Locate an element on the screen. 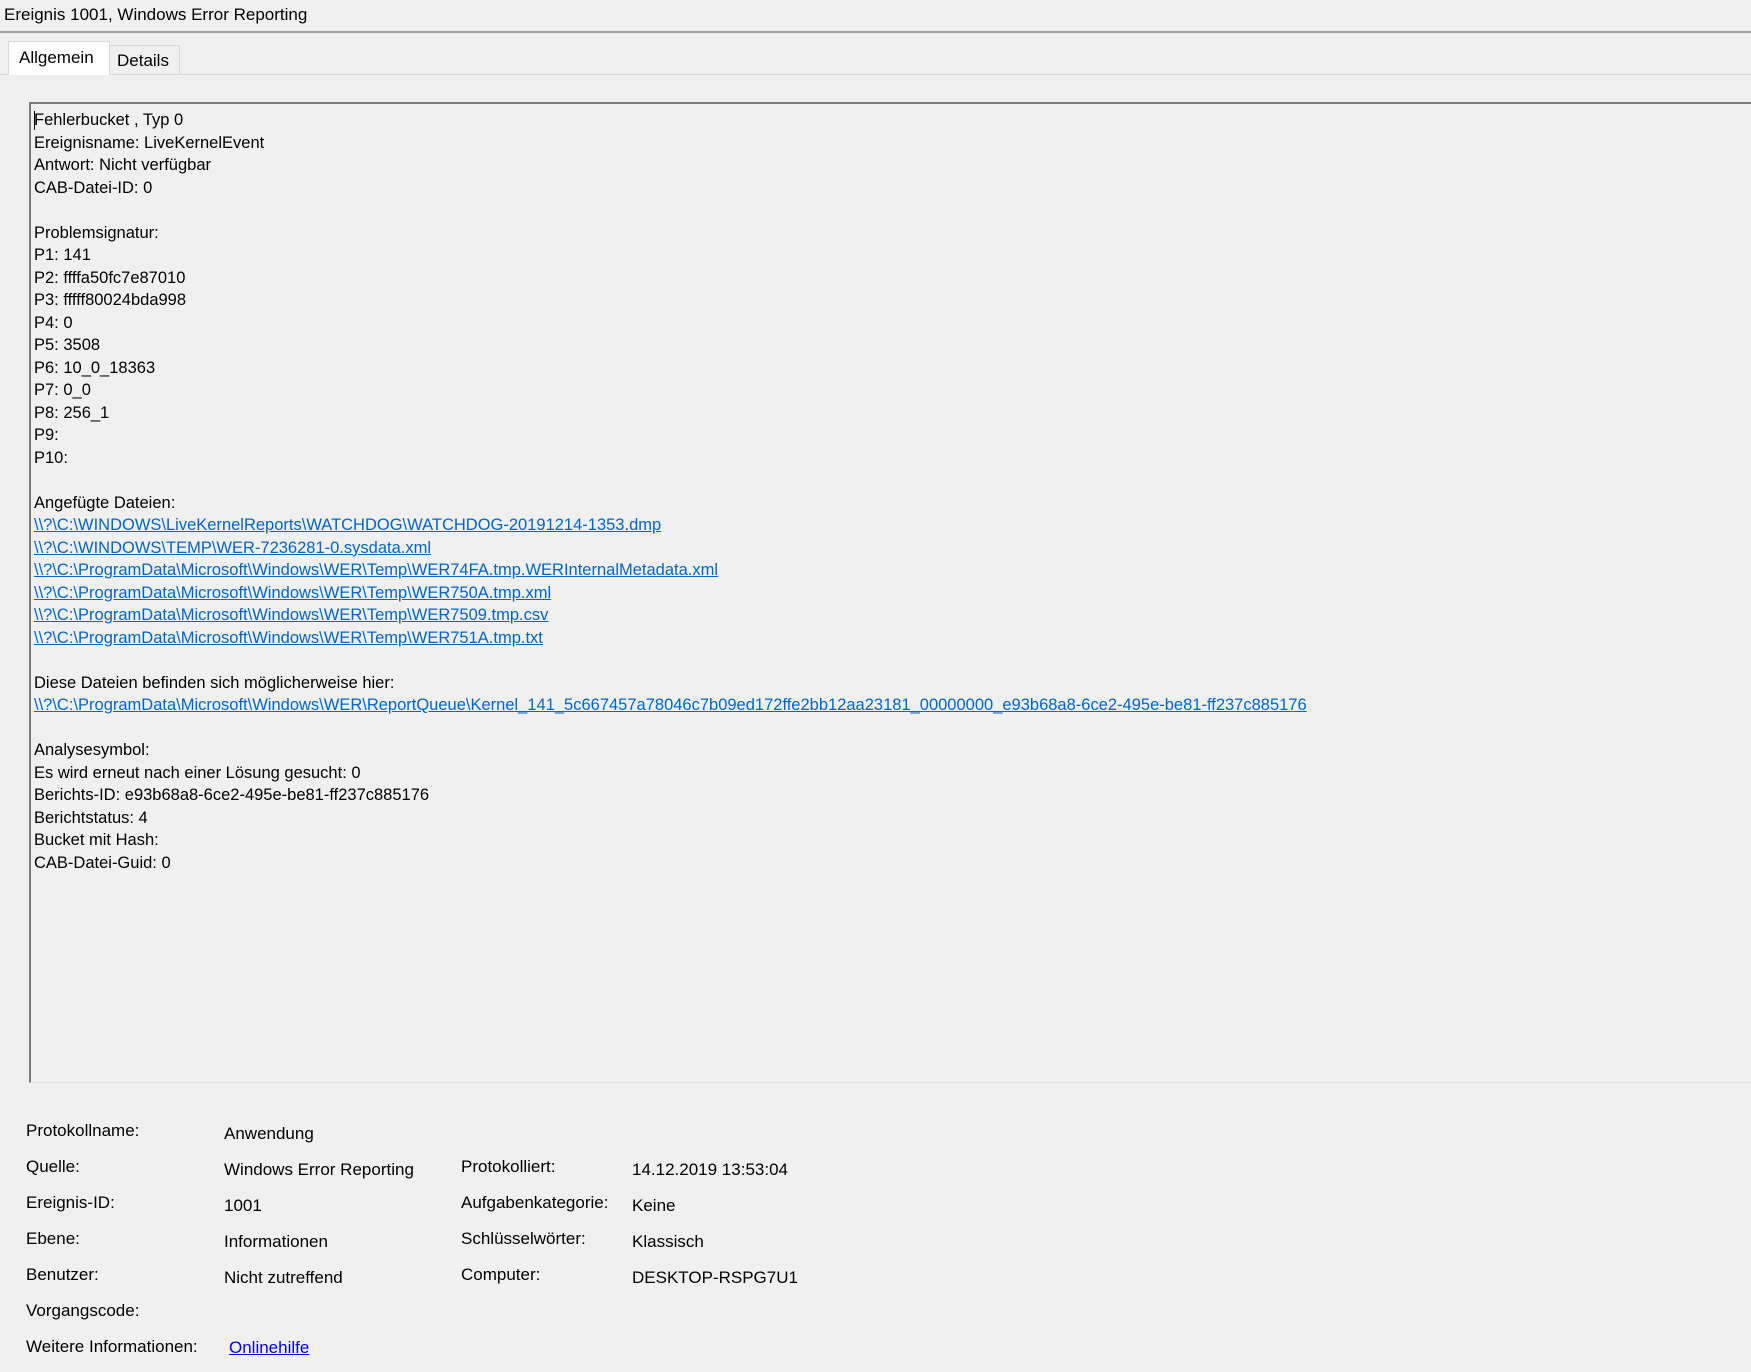 This screenshot has width=1751, height=1372. ereignis-id-value: 1001 is located at coordinates (243, 1206).